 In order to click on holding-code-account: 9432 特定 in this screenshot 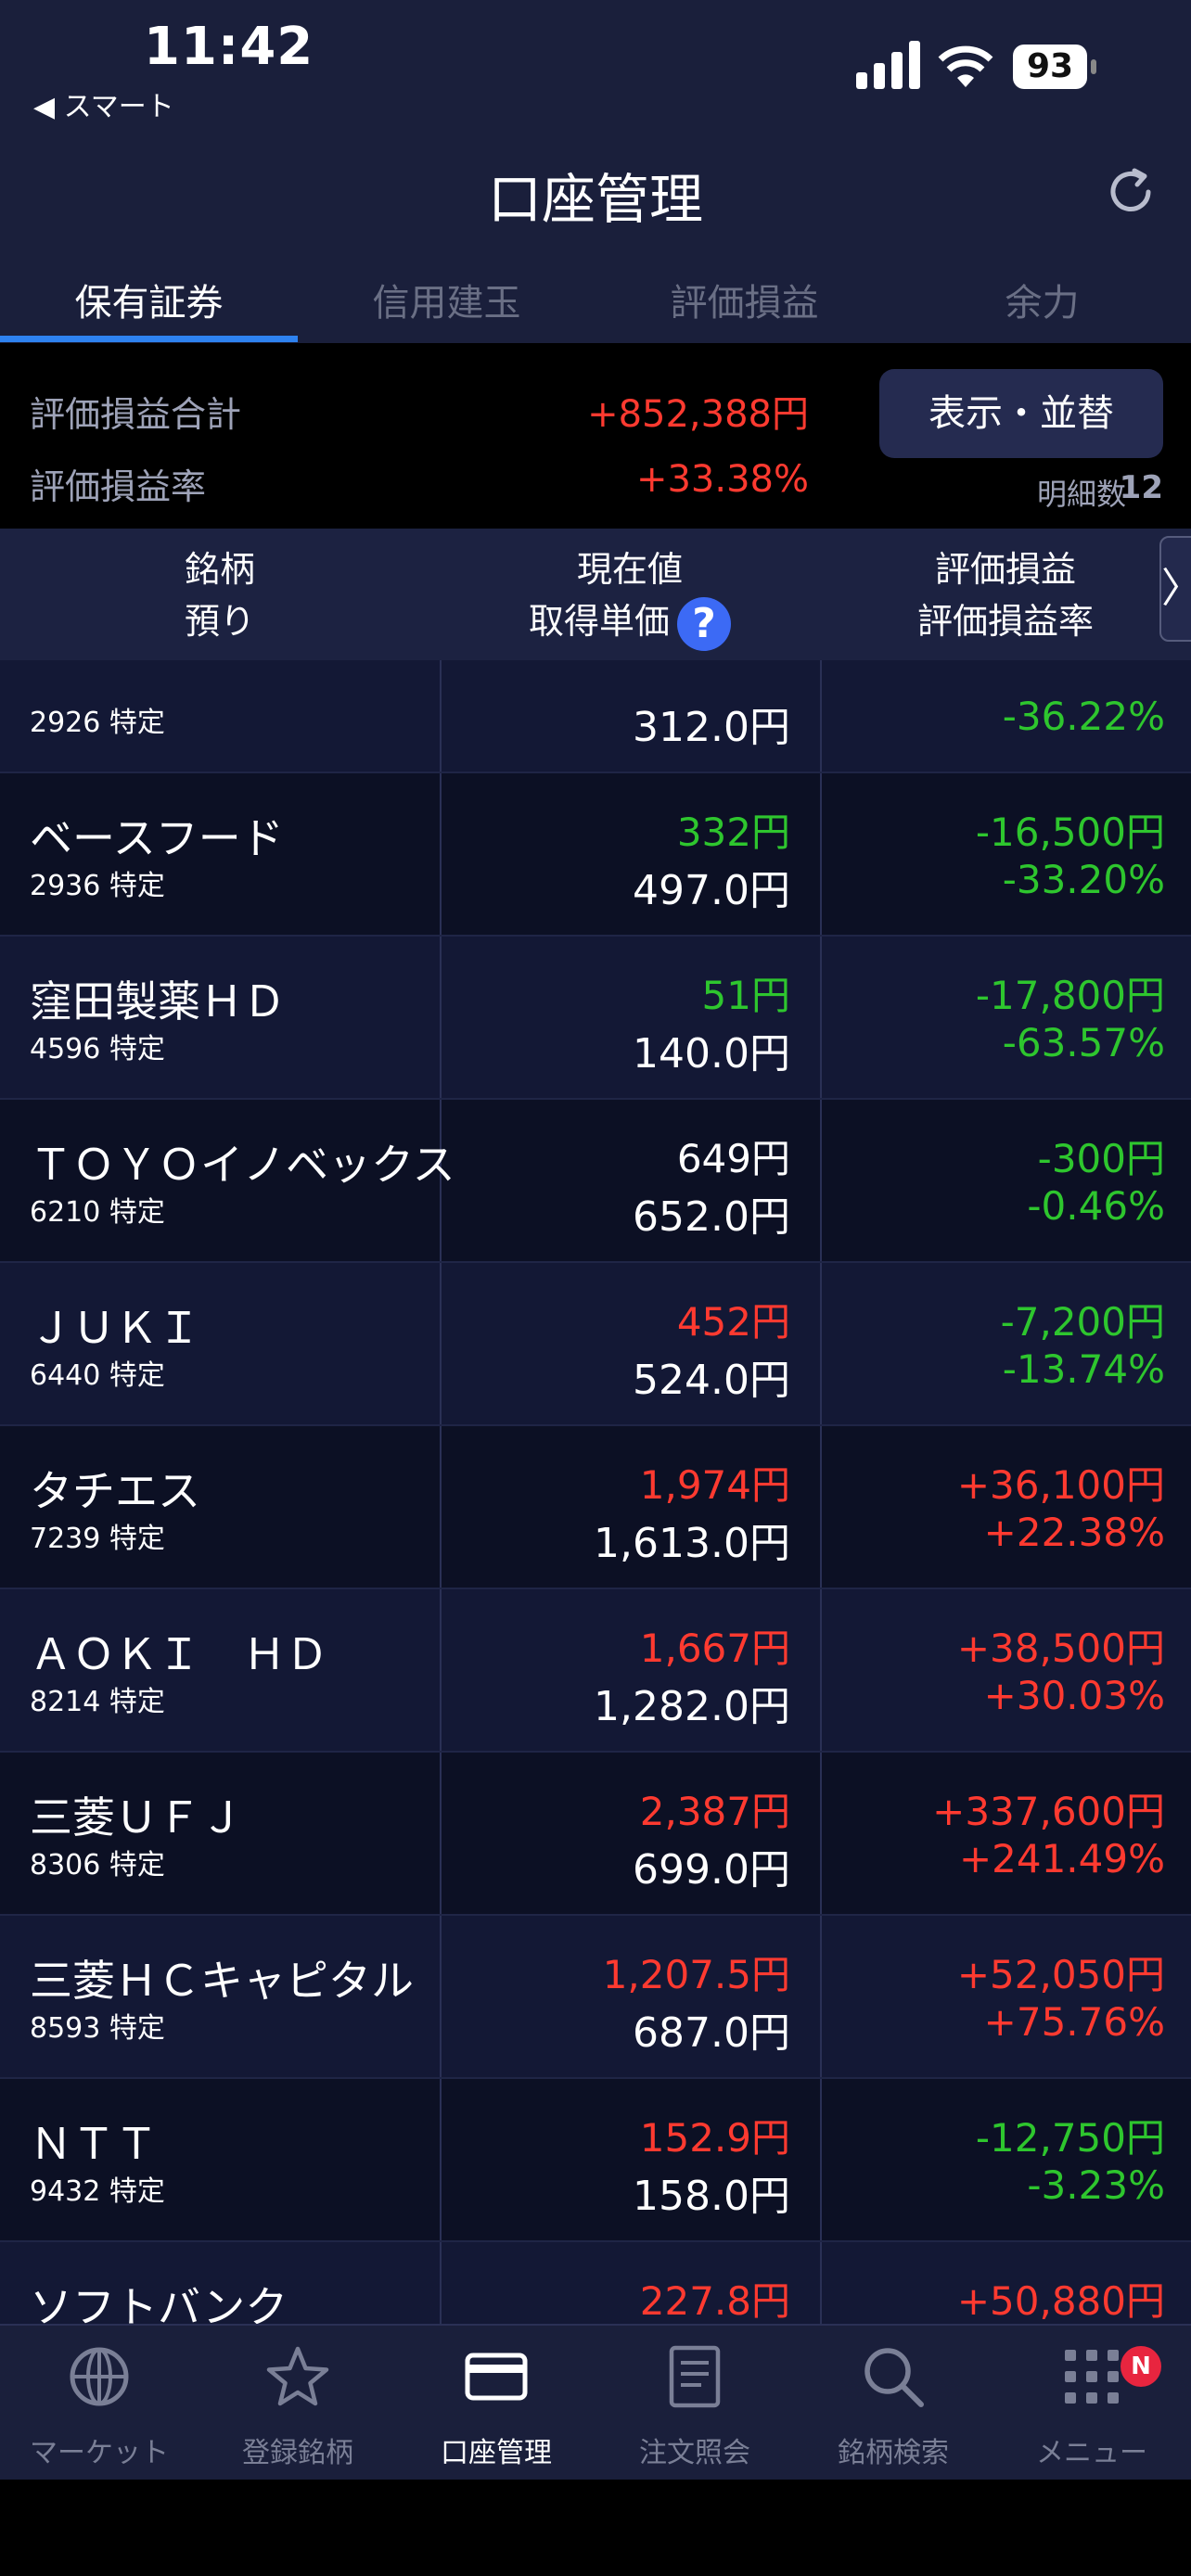, I will do `click(97, 2192)`.